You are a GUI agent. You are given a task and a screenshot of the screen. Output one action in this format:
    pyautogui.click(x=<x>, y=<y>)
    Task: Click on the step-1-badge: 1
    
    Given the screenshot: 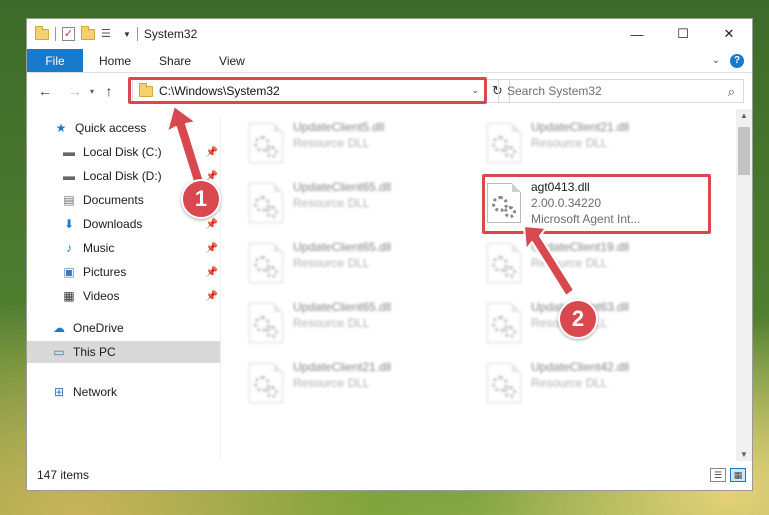 What is the action you would take?
    pyautogui.click(x=201, y=199)
    